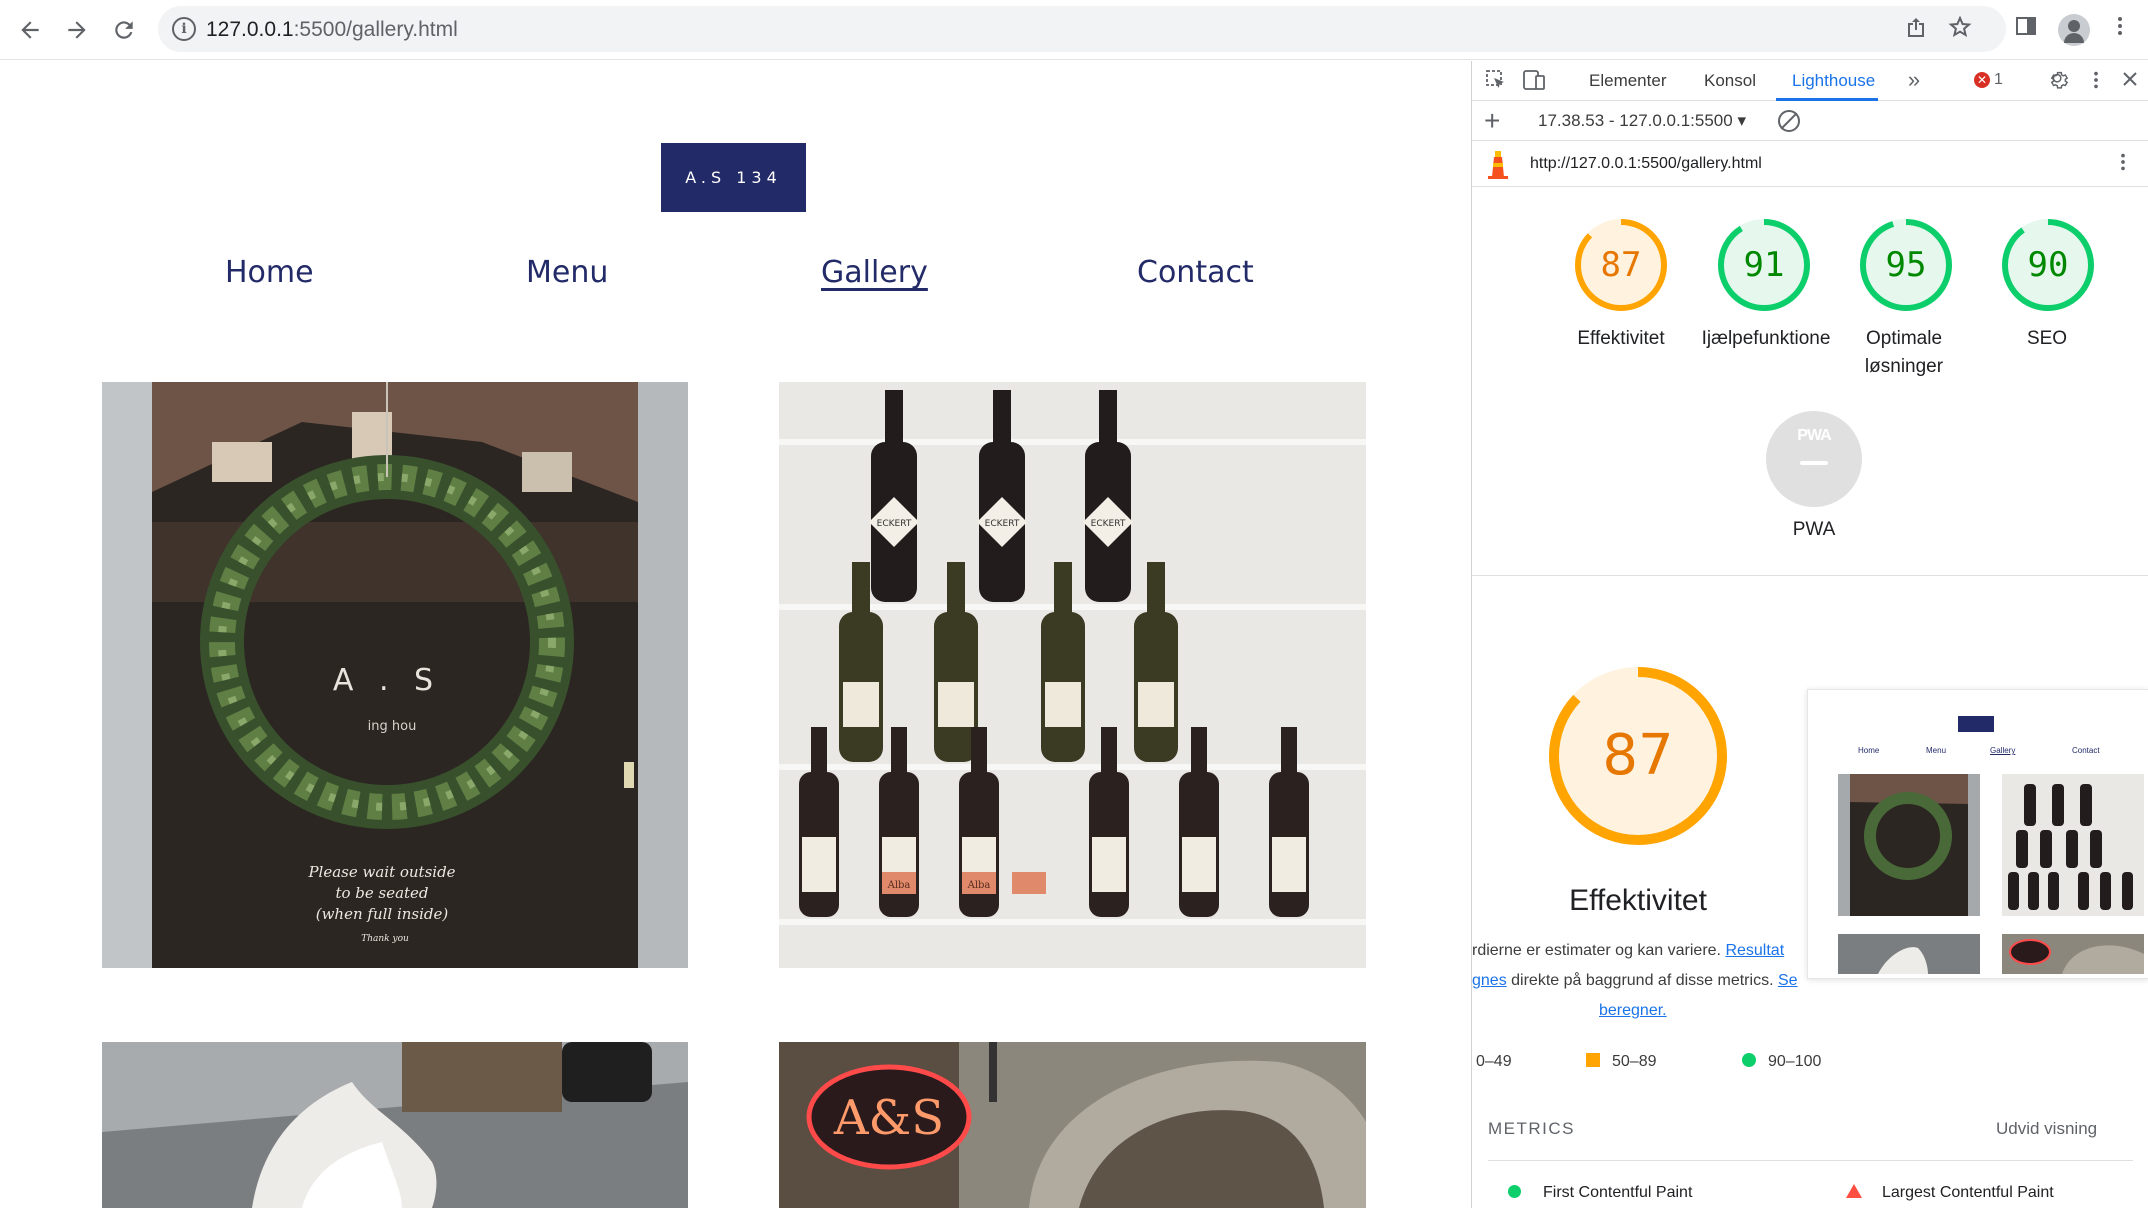 The height and width of the screenshot is (1208, 2148). I want to click on svg-text: to be seated, so click(381, 893).